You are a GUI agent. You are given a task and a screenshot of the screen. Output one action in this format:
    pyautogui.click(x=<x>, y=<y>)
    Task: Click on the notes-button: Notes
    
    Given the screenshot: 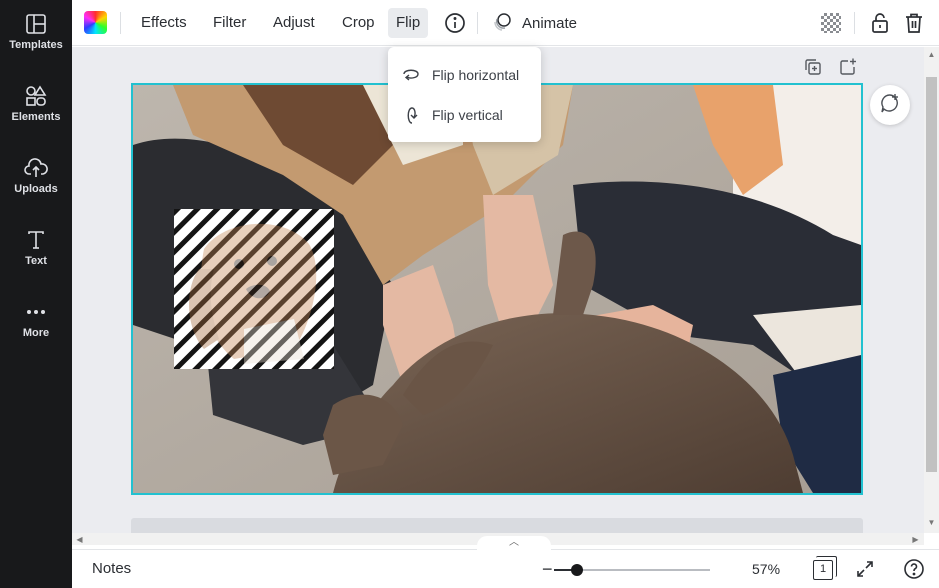 What is the action you would take?
    pyautogui.click(x=111, y=568)
    